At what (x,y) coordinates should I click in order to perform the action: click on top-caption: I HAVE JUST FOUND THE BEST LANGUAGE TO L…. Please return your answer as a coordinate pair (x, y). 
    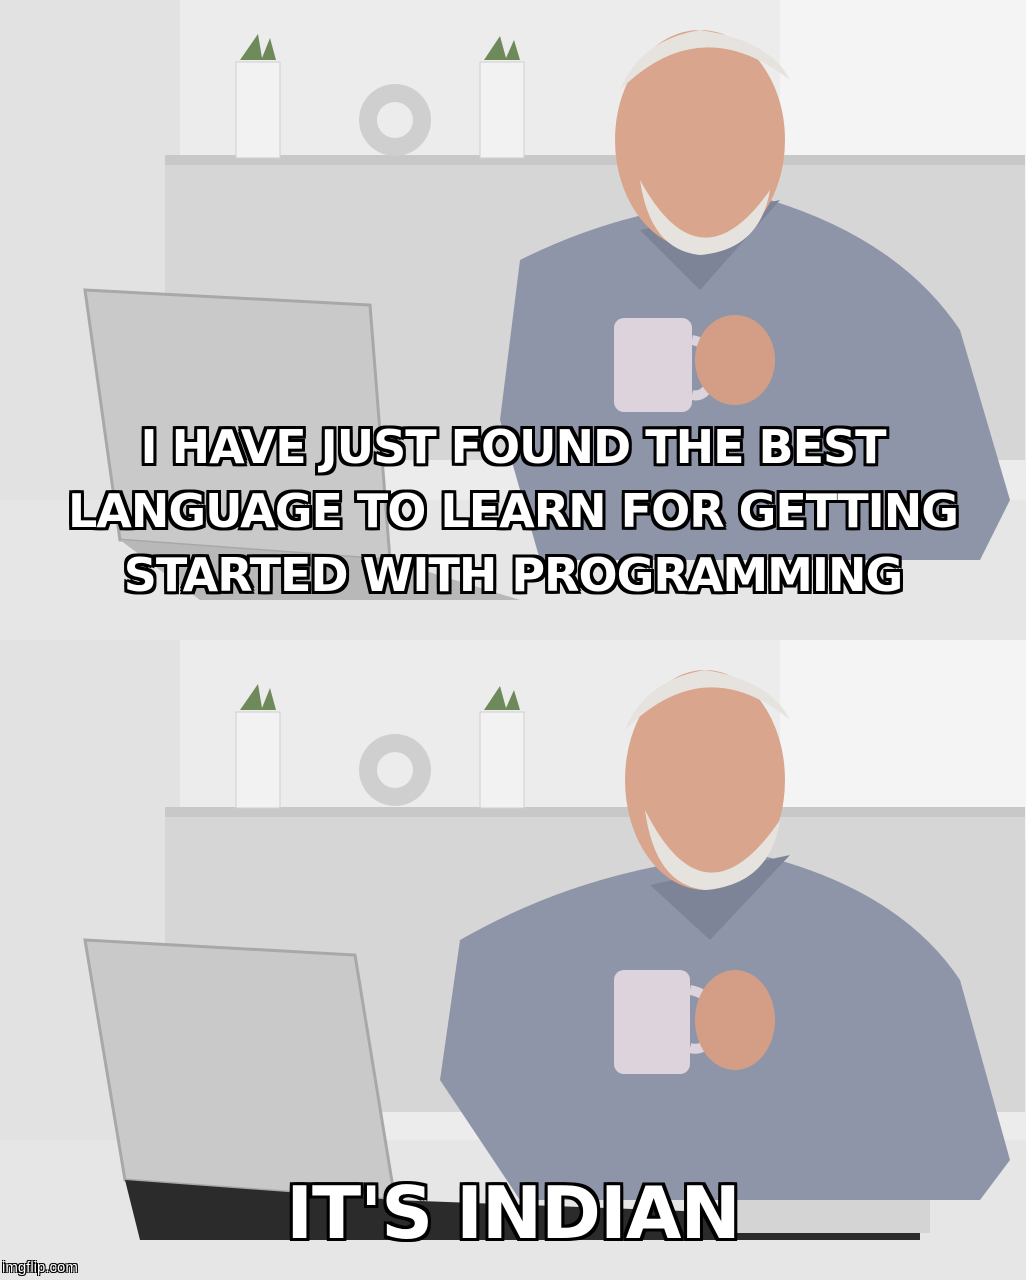
    Looking at the image, I should click on (513, 511).